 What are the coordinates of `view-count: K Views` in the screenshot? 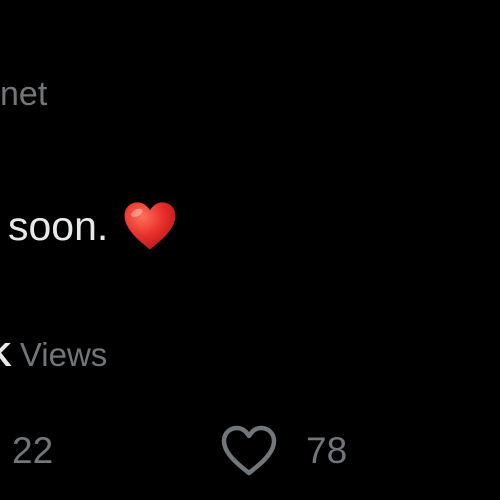 It's located at (53, 355).